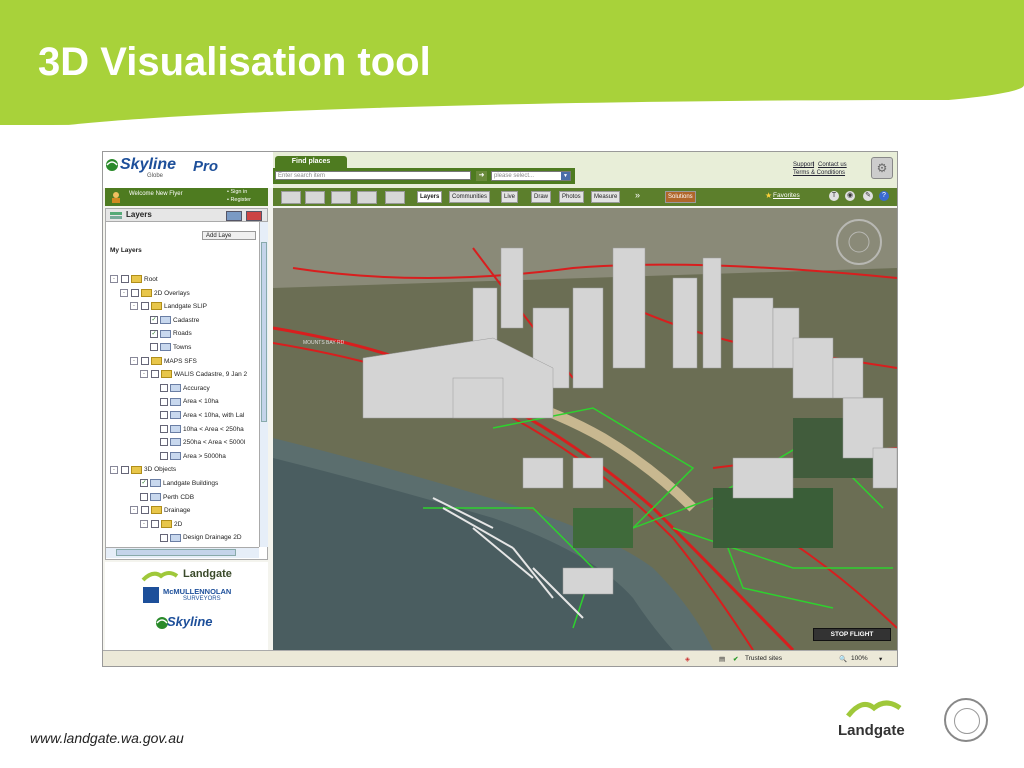 The image size is (1024, 768). Describe the element at coordinates (190, 621) in the screenshot. I see `sponsor-skyline: Skyline` at that location.